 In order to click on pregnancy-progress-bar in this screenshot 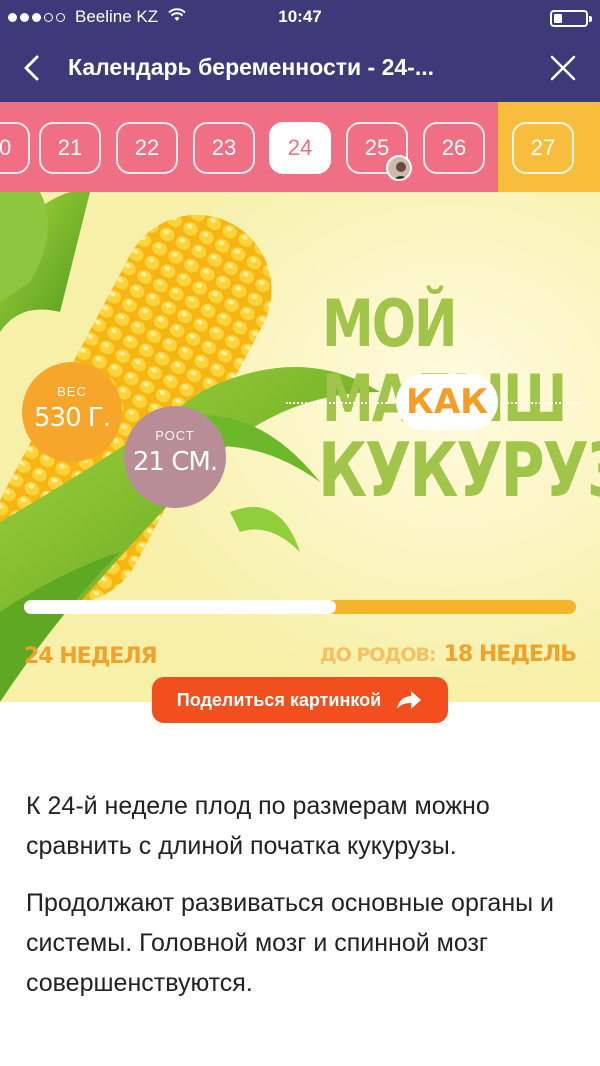, I will do `click(300, 607)`.